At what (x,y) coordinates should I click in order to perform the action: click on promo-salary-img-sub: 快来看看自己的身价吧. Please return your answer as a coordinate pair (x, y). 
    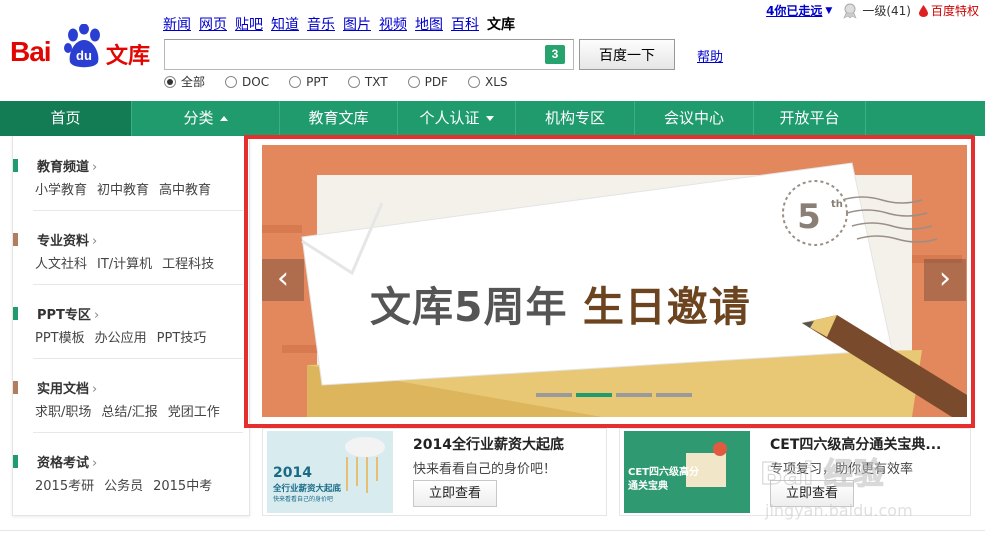
    Looking at the image, I should click on (303, 499).